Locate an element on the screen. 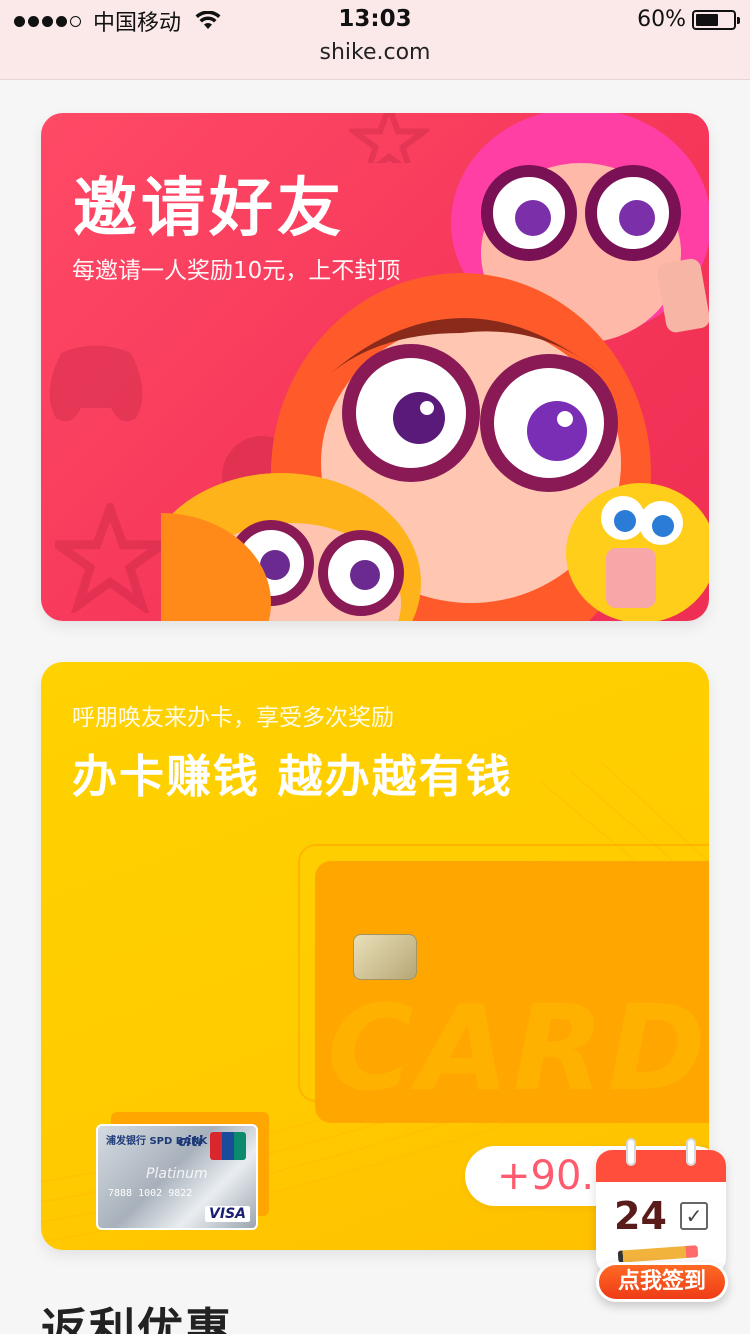 The width and height of the screenshot is (750, 1334). card-illustration: CARD is located at coordinates (512, 992).